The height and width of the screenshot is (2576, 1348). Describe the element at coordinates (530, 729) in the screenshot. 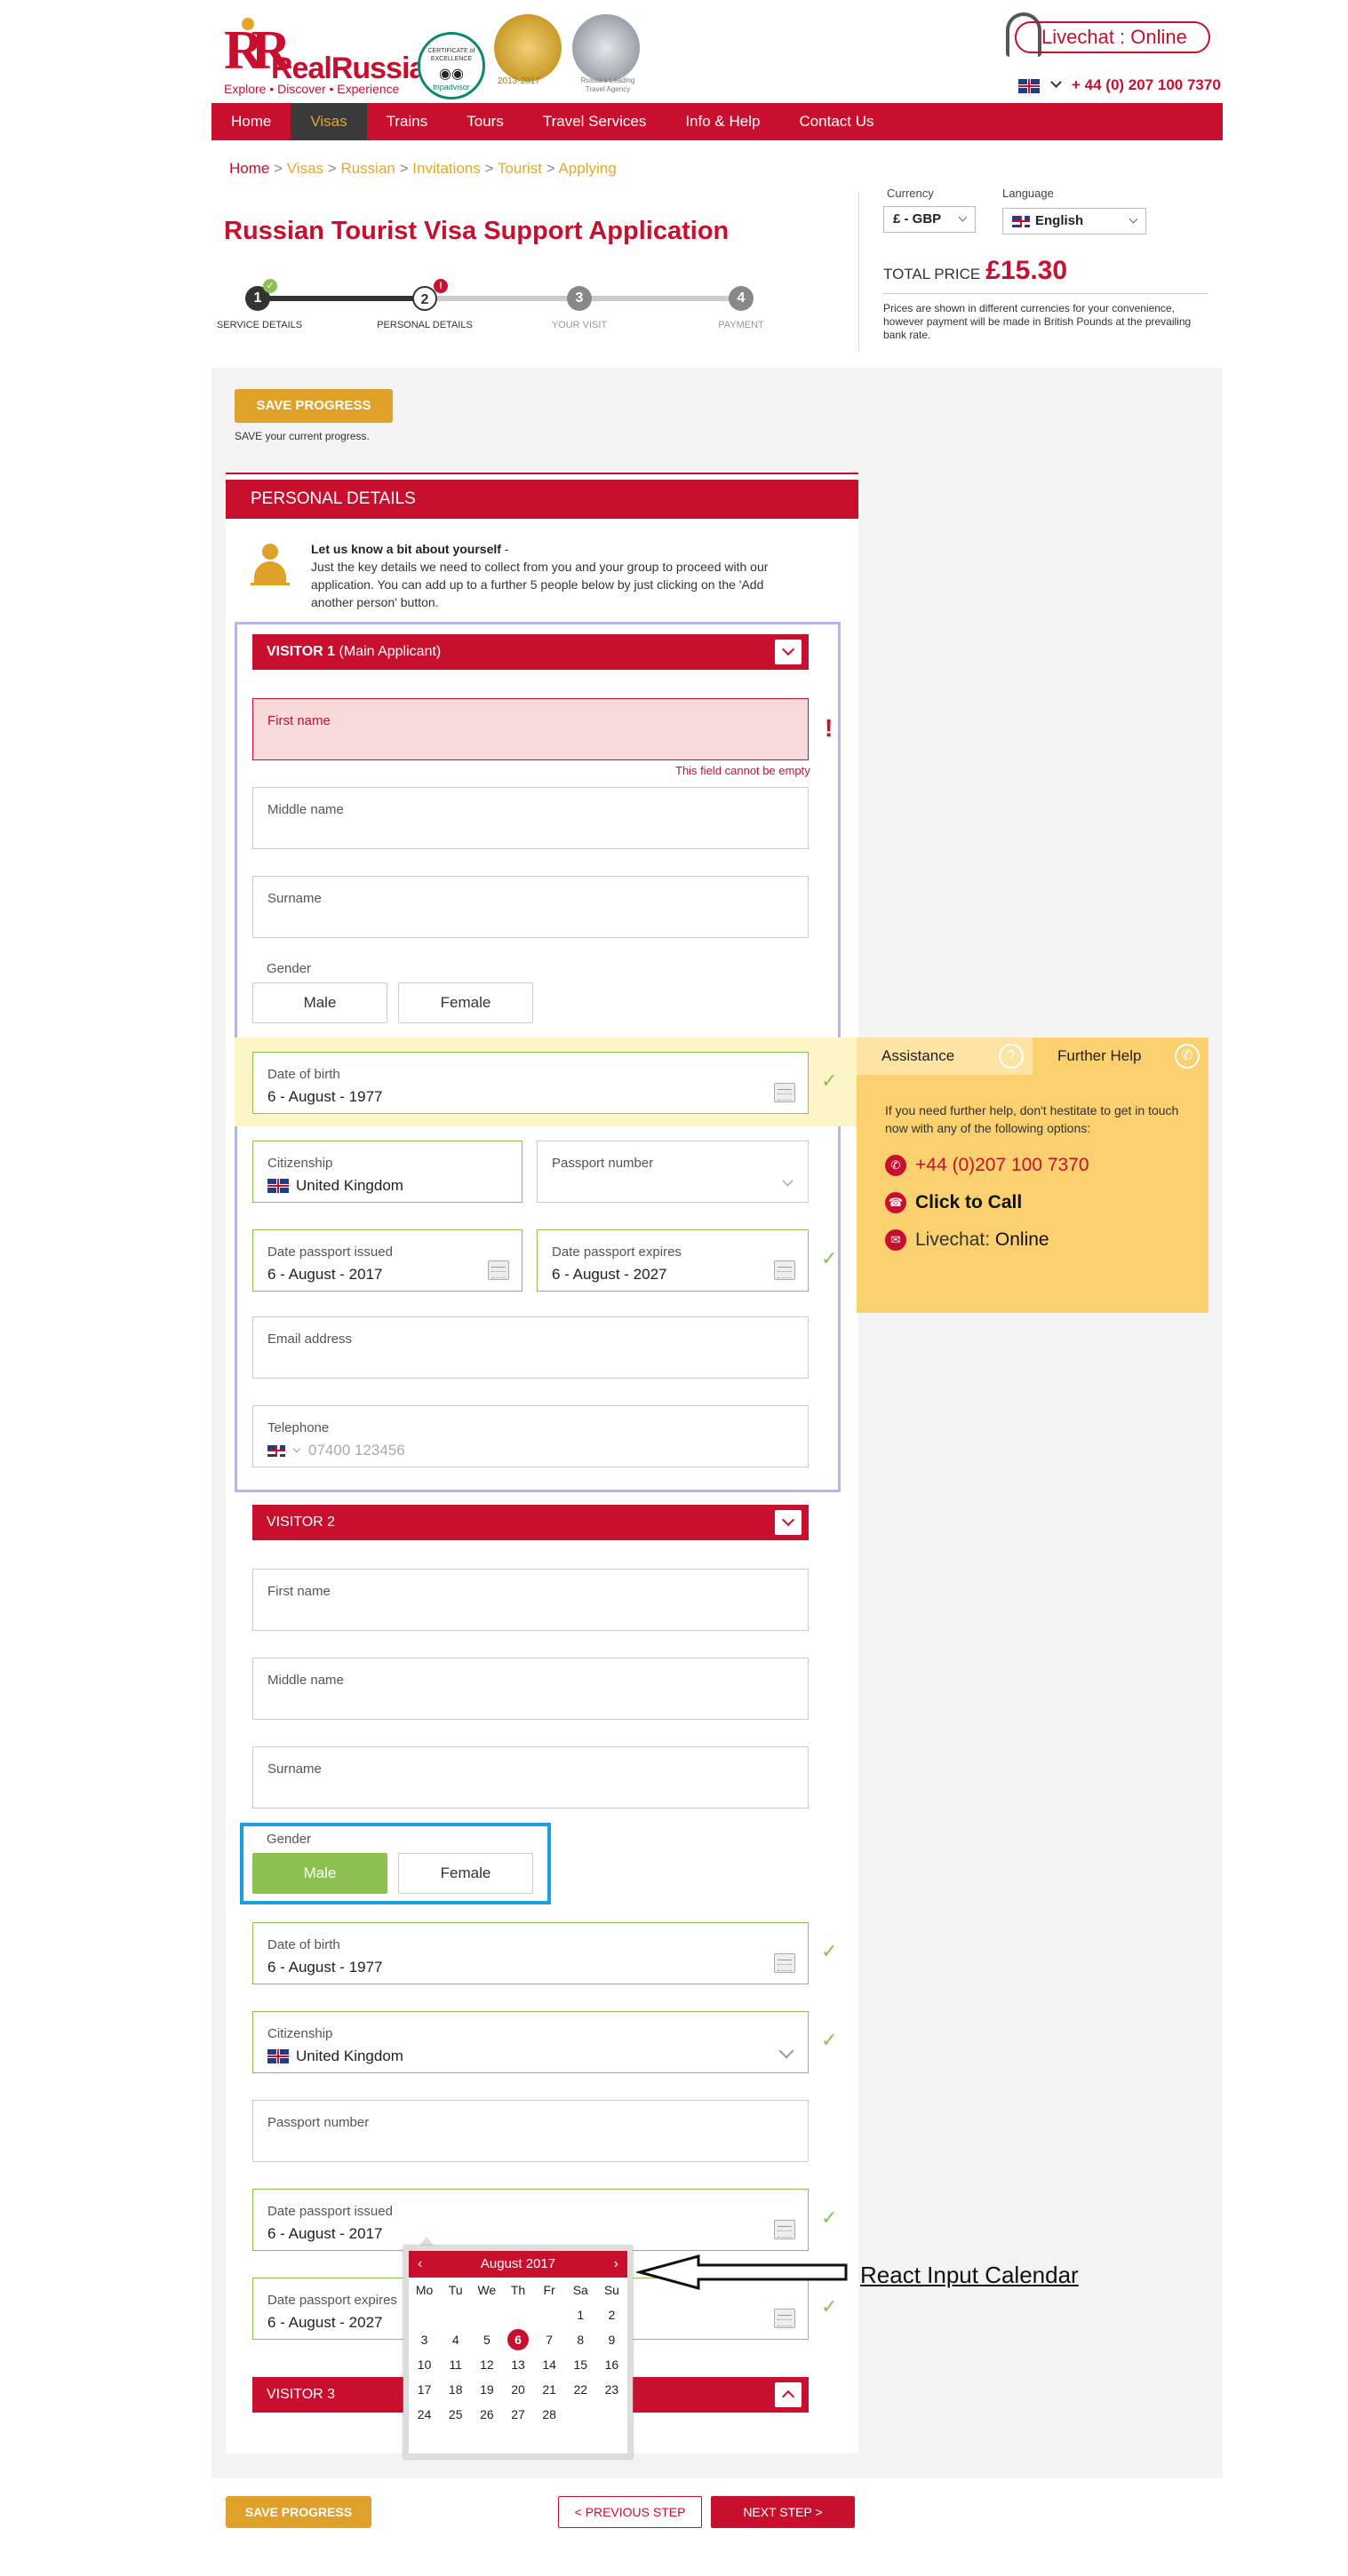

I see `visitor-1-first-name-input: First name` at that location.